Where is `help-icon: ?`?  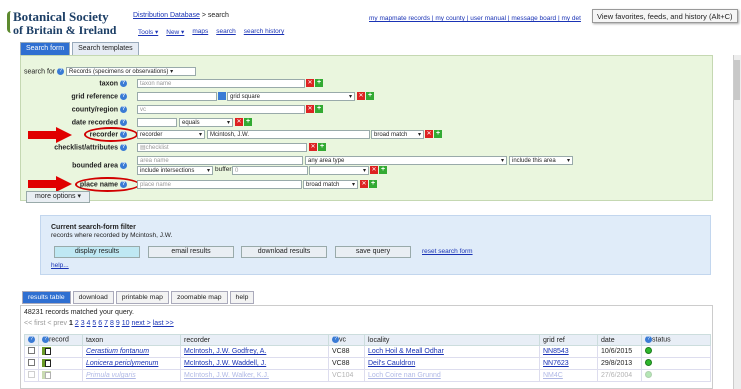 help-icon: ? is located at coordinates (61, 71).